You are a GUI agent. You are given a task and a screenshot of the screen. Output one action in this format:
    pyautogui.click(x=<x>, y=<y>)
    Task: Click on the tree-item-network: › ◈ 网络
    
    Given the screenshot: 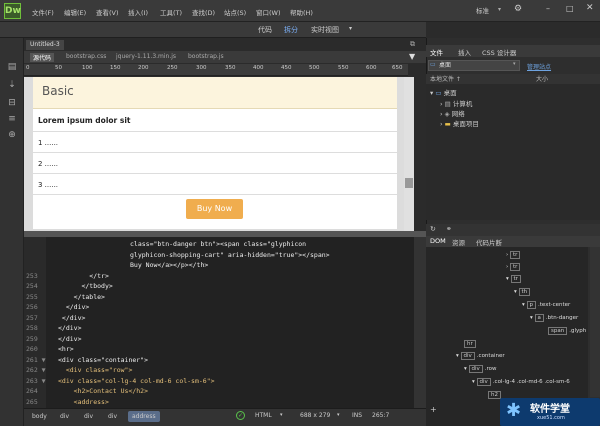 What is the action you would take?
    pyautogui.click(x=452, y=113)
    